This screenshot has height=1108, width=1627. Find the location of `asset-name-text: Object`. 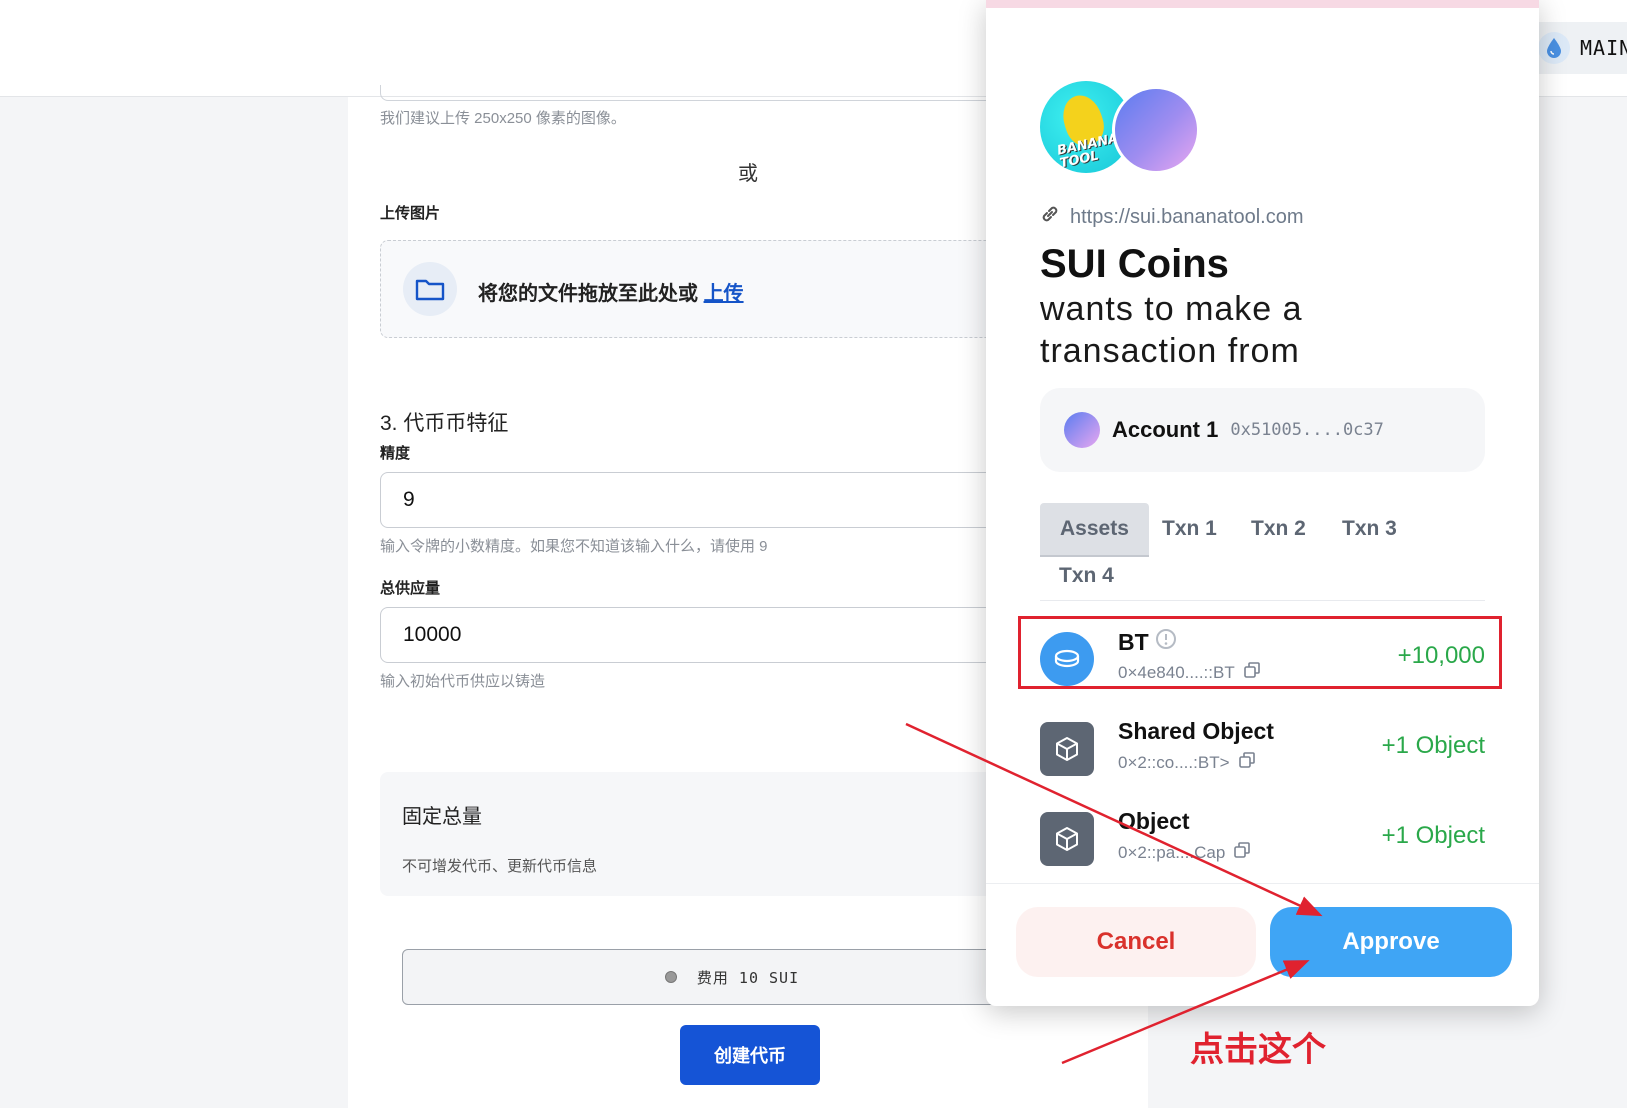

asset-name-text: Object is located at coordinates (1154, 821).